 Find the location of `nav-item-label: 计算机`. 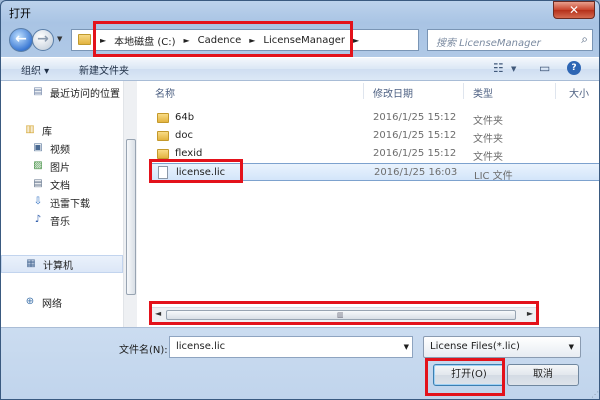

nav-item-label: 计算机 is located at coordinates (58, 266).